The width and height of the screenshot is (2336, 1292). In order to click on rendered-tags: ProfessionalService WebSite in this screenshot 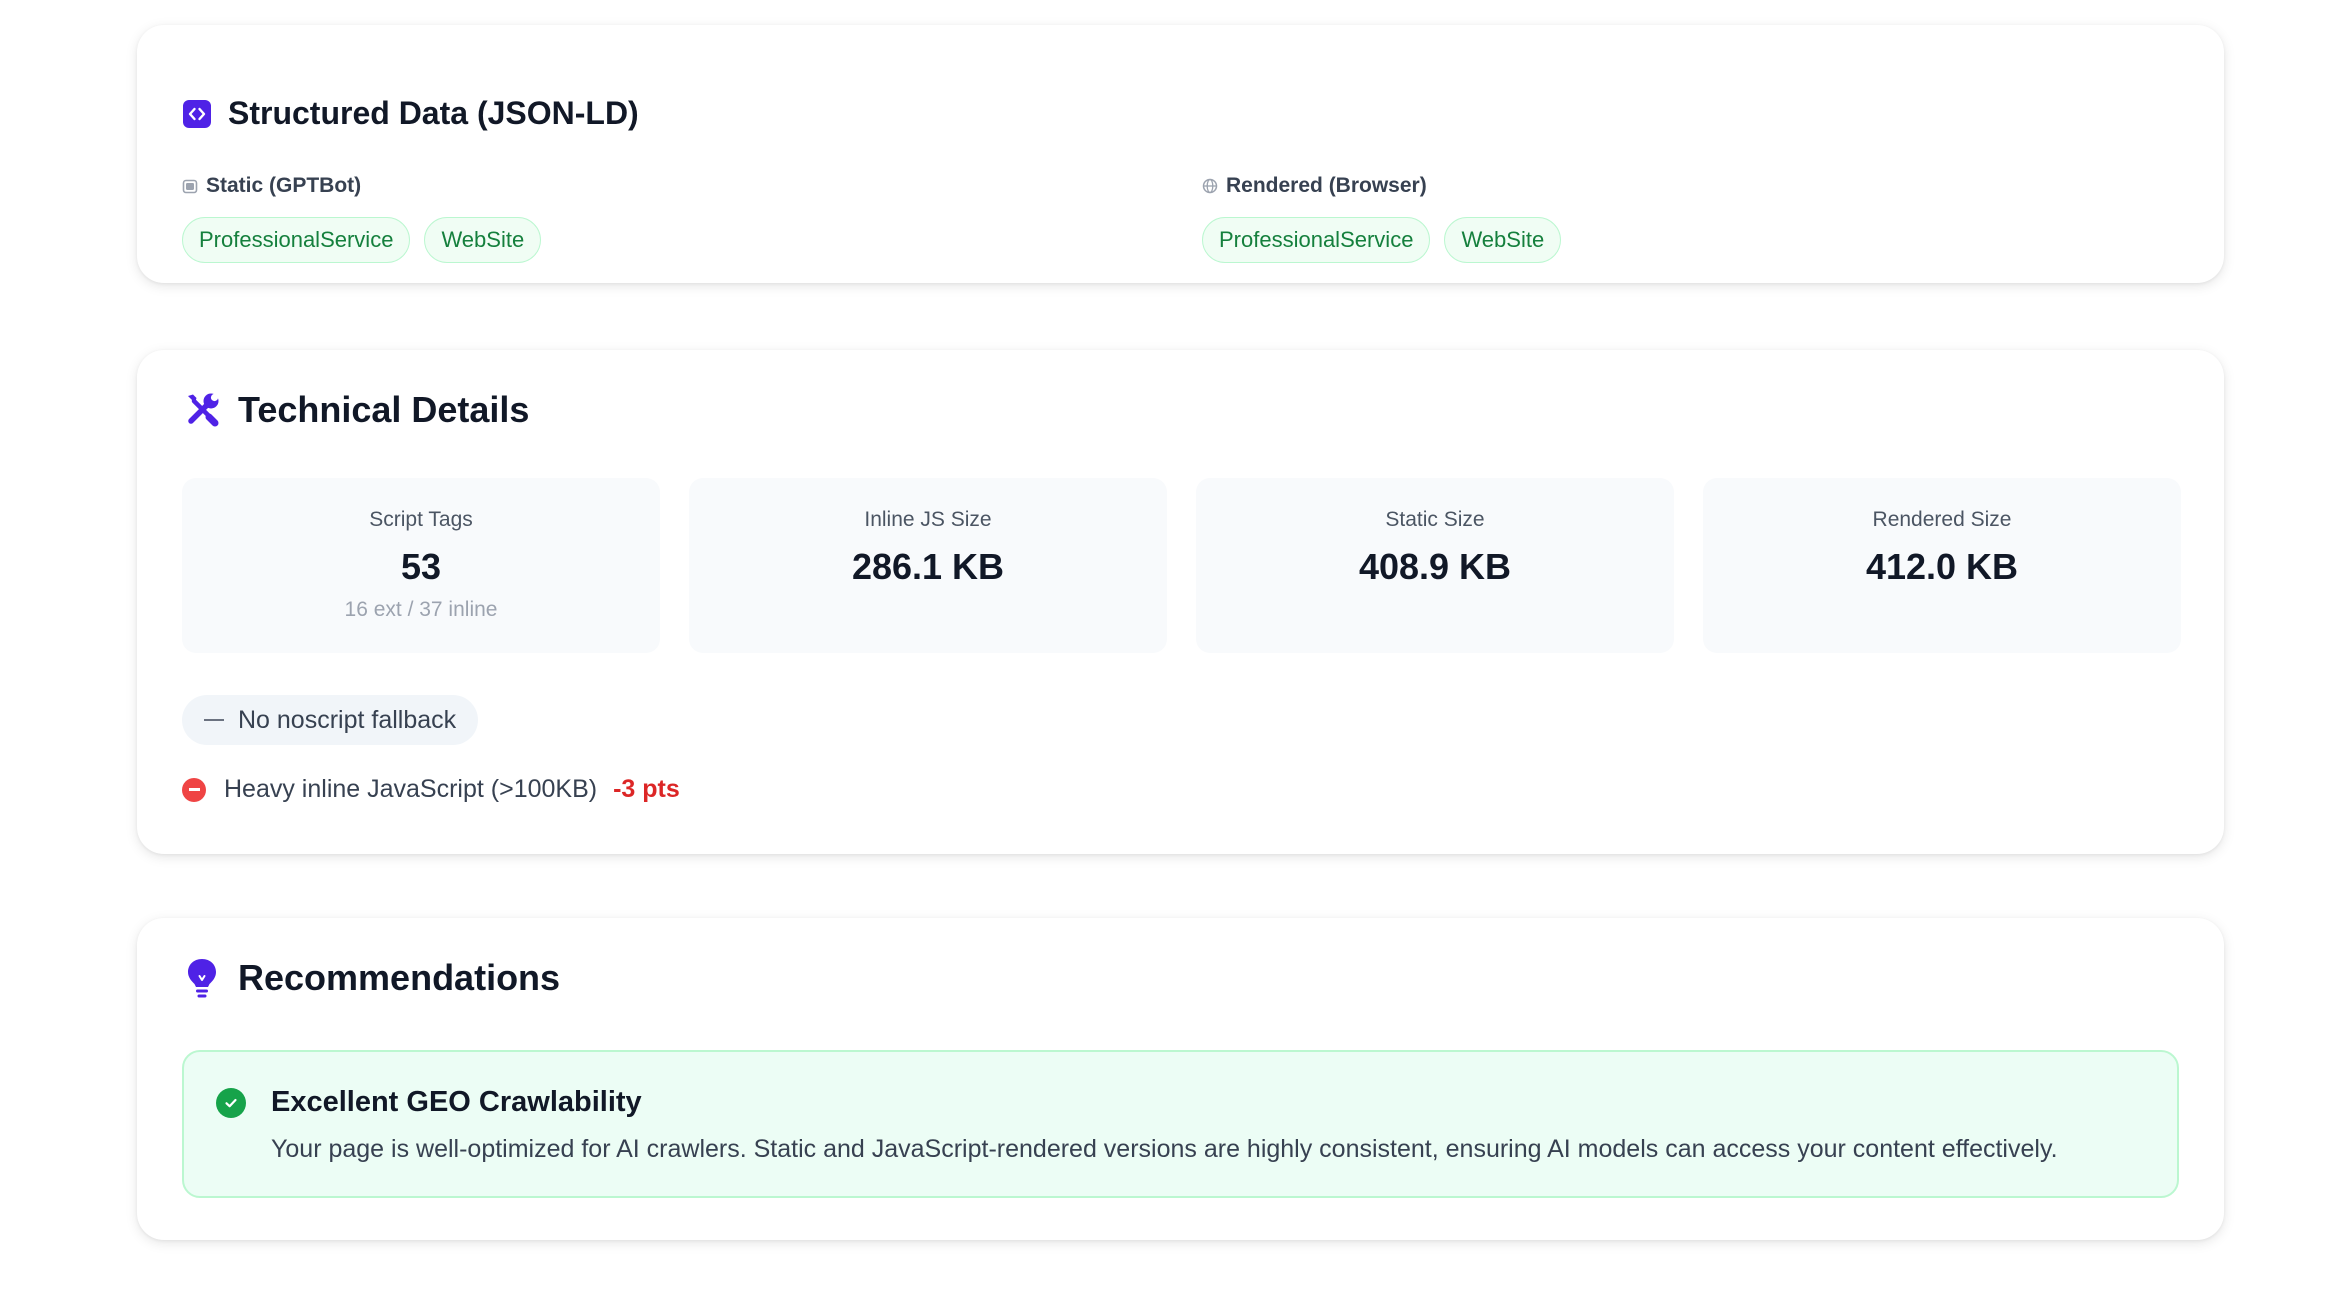, I will do `click(1382, 240)`.